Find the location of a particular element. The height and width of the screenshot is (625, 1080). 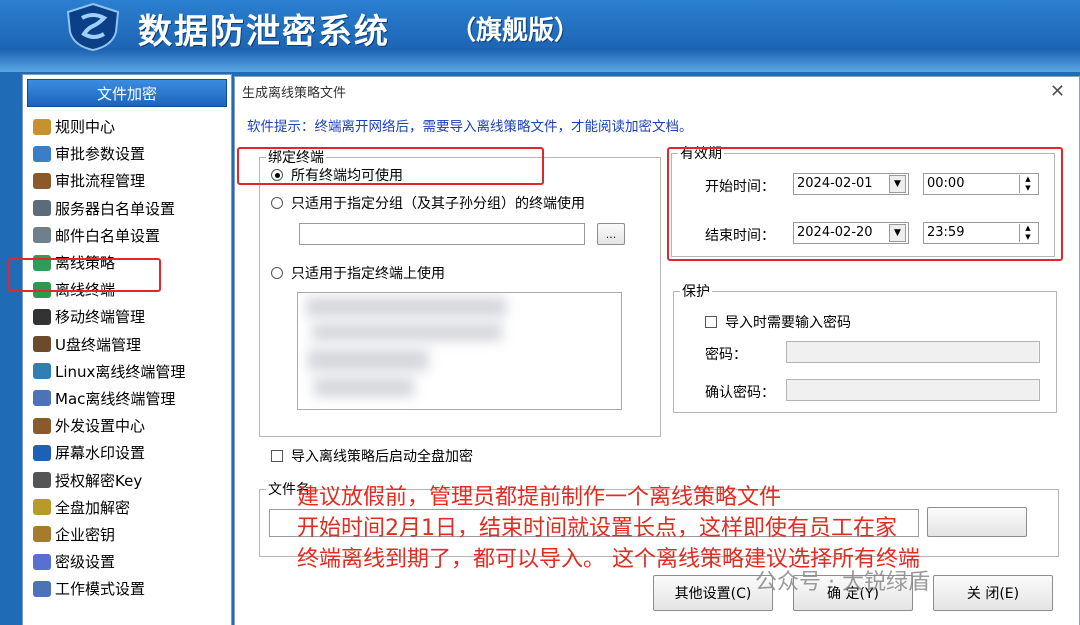

end-time-label: 结束时间： is located at coordinates (740, 236).